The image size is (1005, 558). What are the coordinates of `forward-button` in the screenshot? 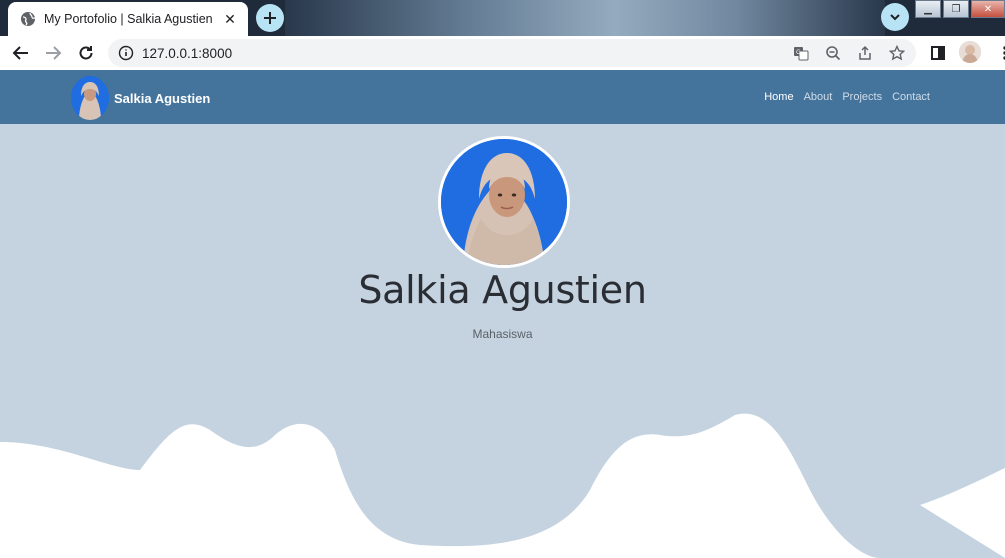 It's located at (53, 53).